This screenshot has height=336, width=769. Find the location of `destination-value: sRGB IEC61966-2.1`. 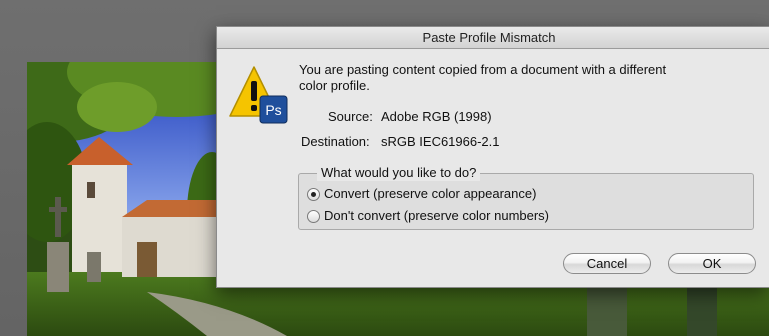

destination-value: sRGB IEC61966-2.1 is located at coordinates (440, 141).